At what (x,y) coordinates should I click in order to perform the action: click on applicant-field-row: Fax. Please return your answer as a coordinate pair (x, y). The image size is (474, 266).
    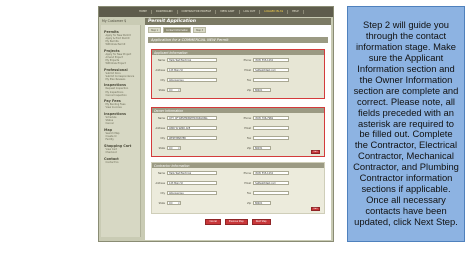
    Looking at the image, I should click on (264, 80).